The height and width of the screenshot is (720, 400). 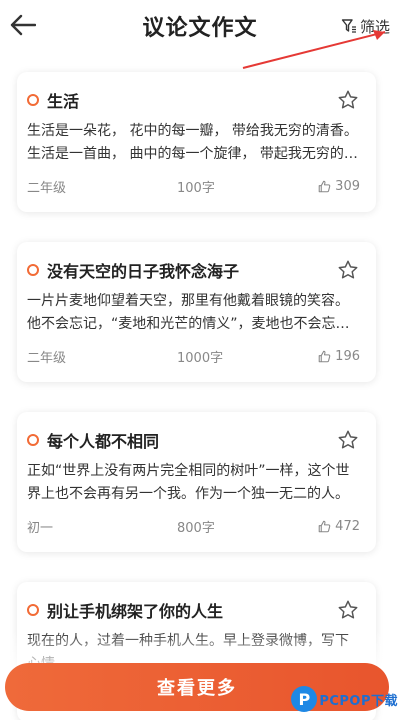 What do you see at coordinates (143, 271) in the screenshot?
I see `essay-title: 没有天空的日子我怀念海子` at bounding box center [143, 271].